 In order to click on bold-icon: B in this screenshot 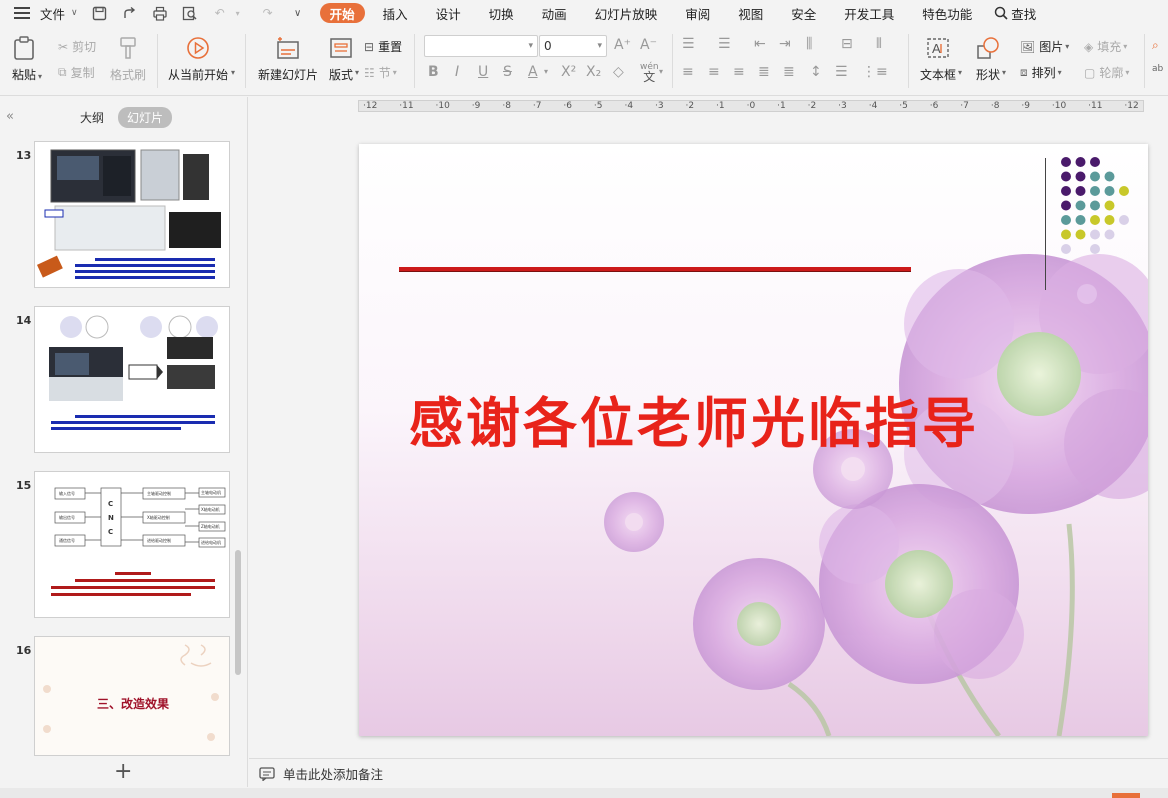, I will do `click(433, 72)`.